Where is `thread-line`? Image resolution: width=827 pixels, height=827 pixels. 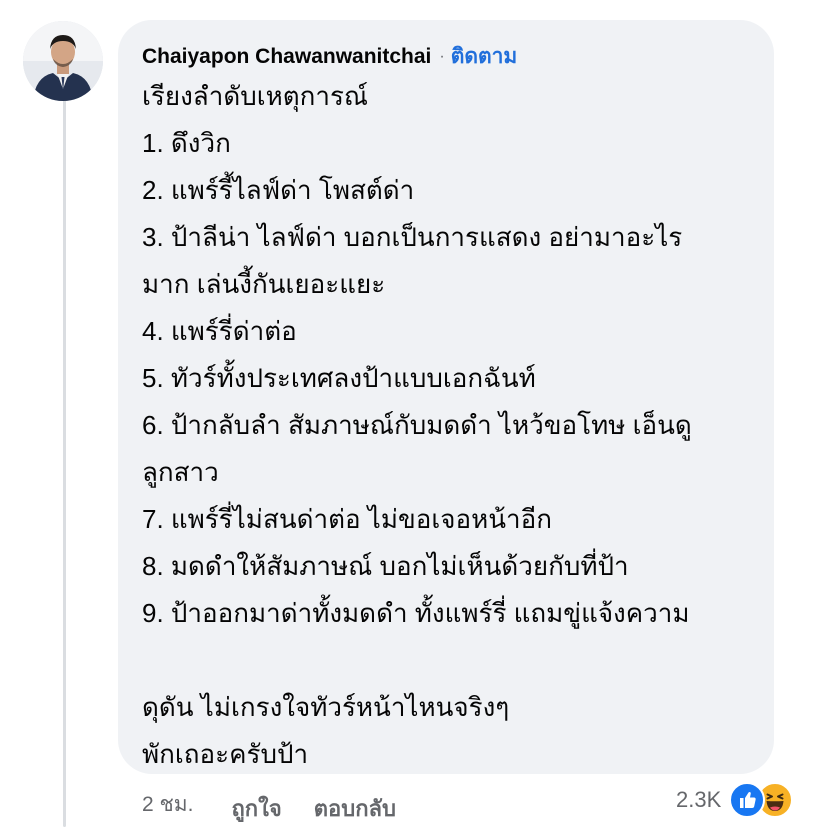
thread-line is located at coordinates (64, 463).